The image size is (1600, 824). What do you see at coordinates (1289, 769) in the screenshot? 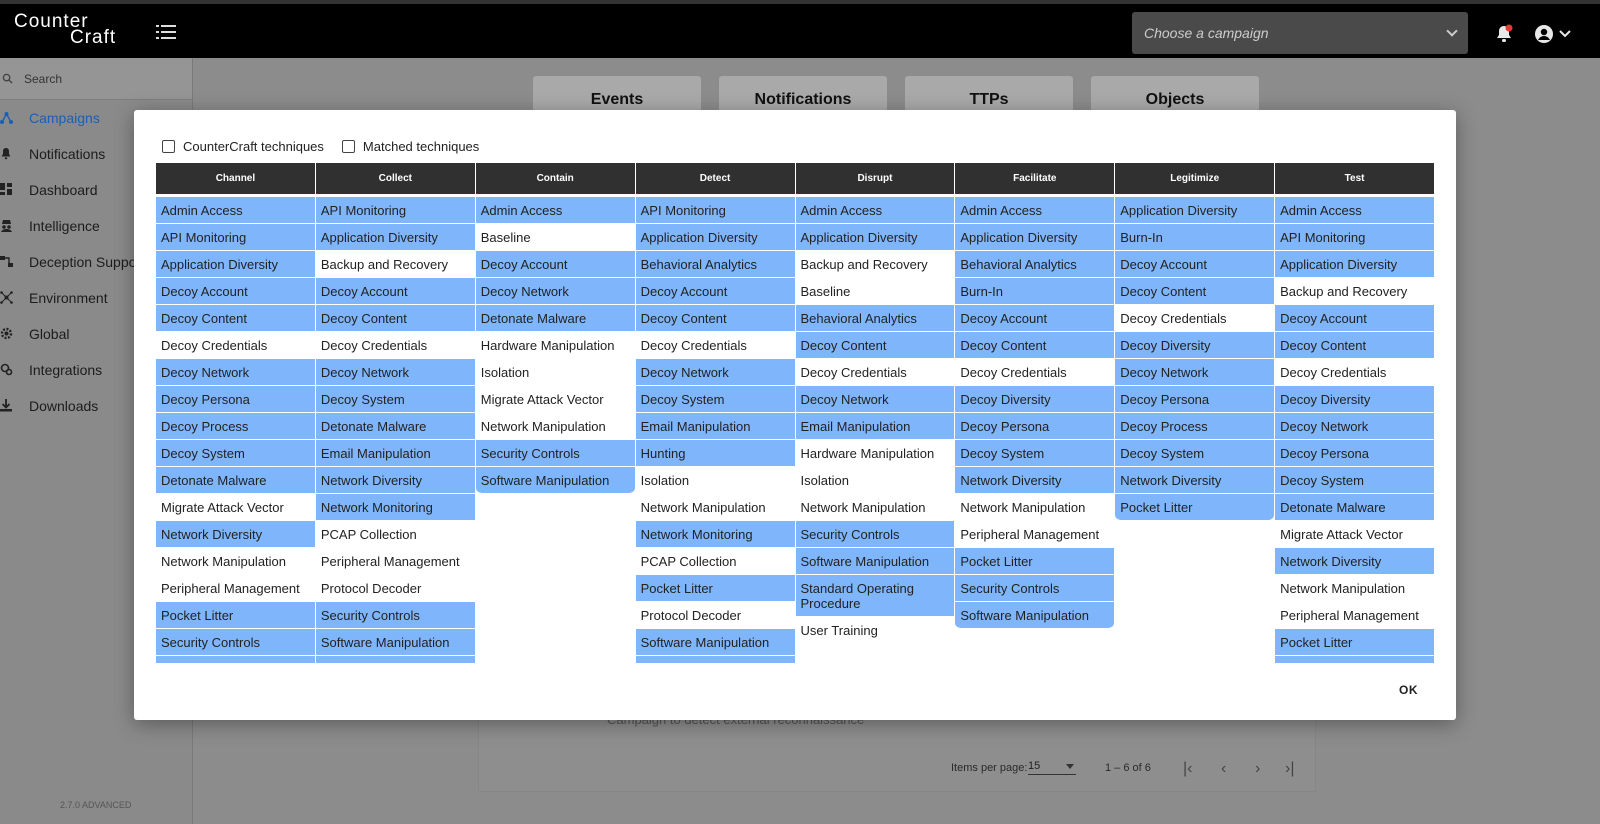
I see `last-page-icon: ›|` at bounding box center [1289, 769].